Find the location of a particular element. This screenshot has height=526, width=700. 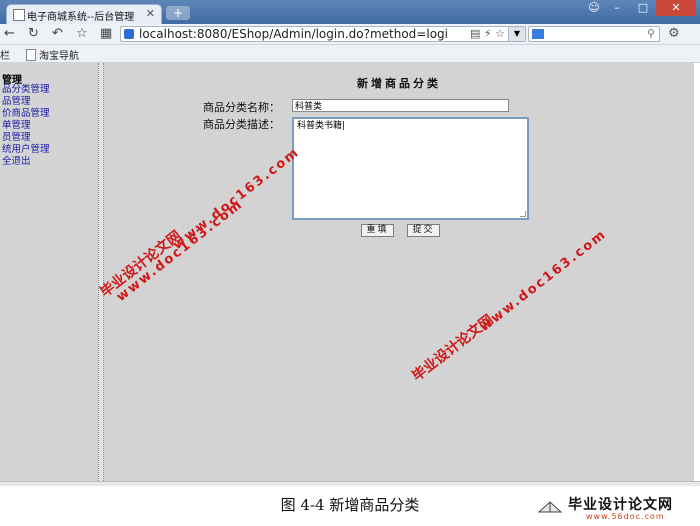

page-title: 新增商品分类 is located at coordinates (399, 83).